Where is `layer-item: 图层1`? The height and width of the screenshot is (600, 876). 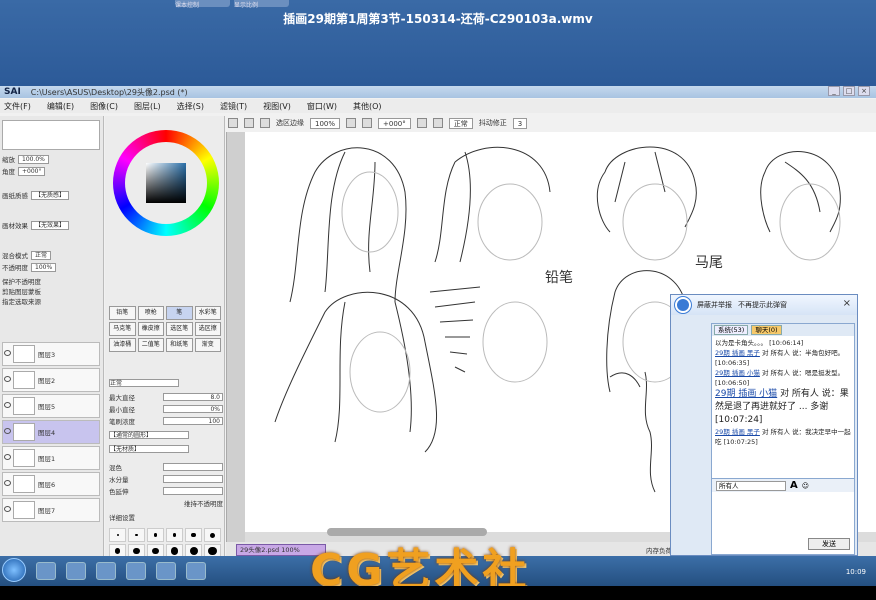
layer-item: 图层1 is located at coordinates (51, 458).